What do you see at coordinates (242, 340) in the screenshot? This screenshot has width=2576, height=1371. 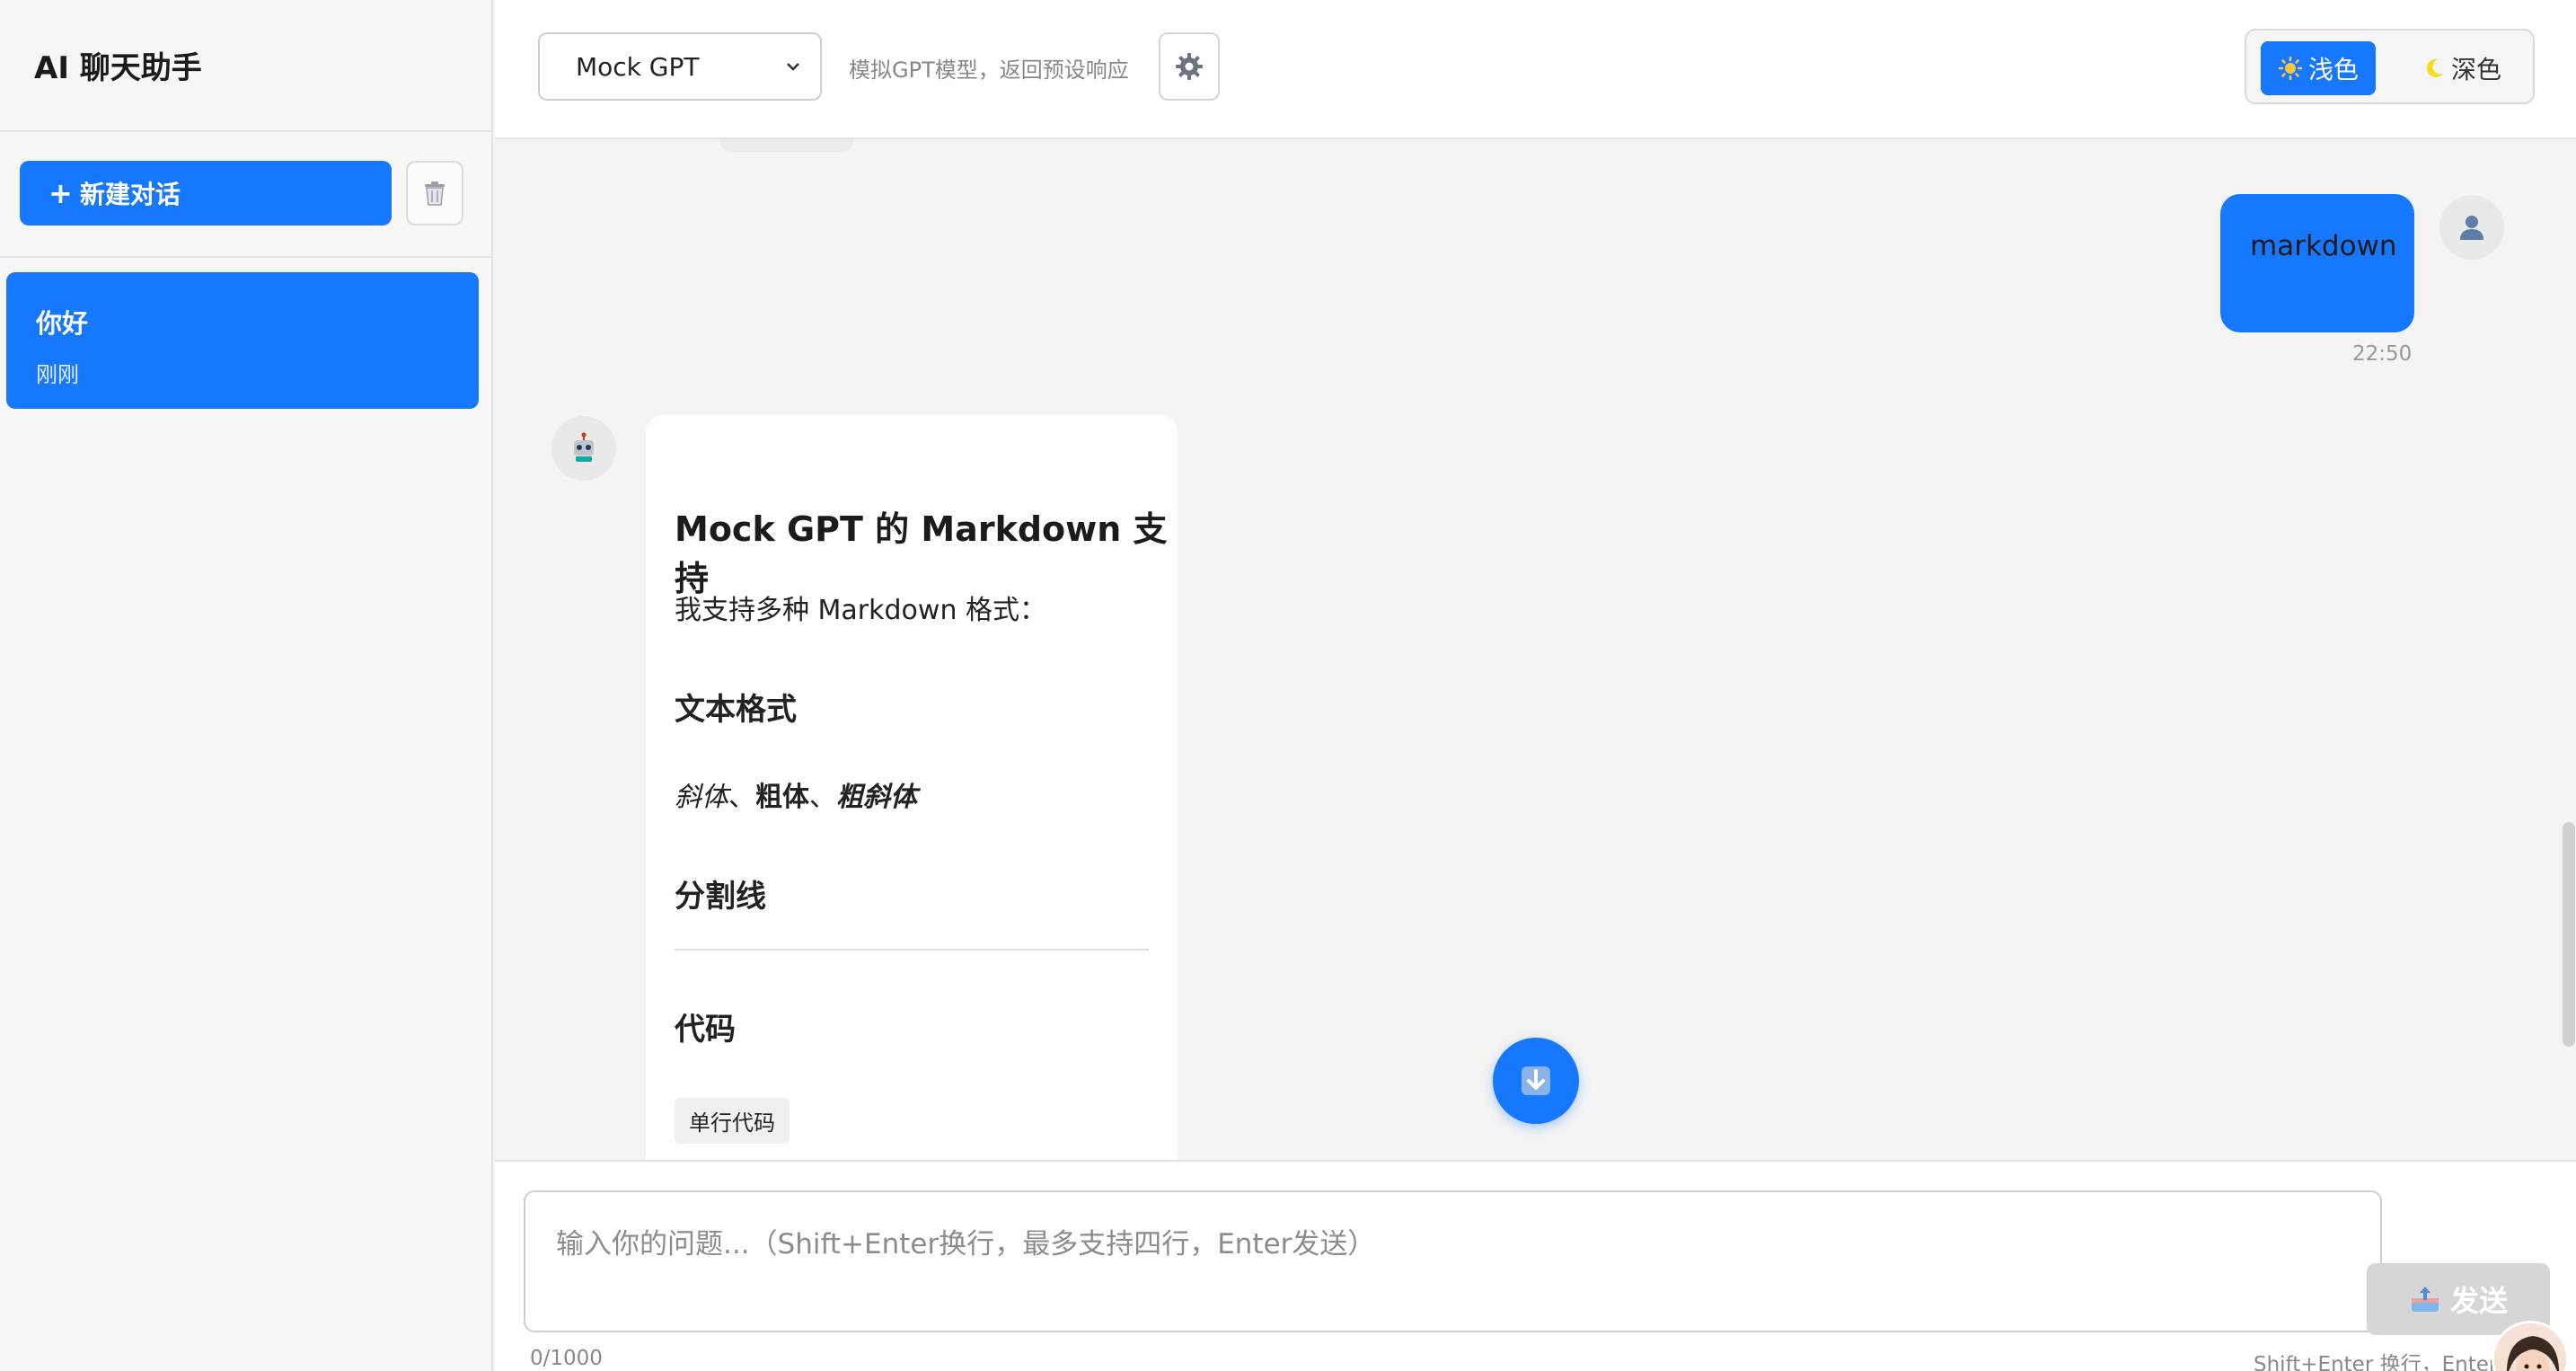 I see `conversation-item-active: 你好 刚刚` at bounding box center [242, 340].